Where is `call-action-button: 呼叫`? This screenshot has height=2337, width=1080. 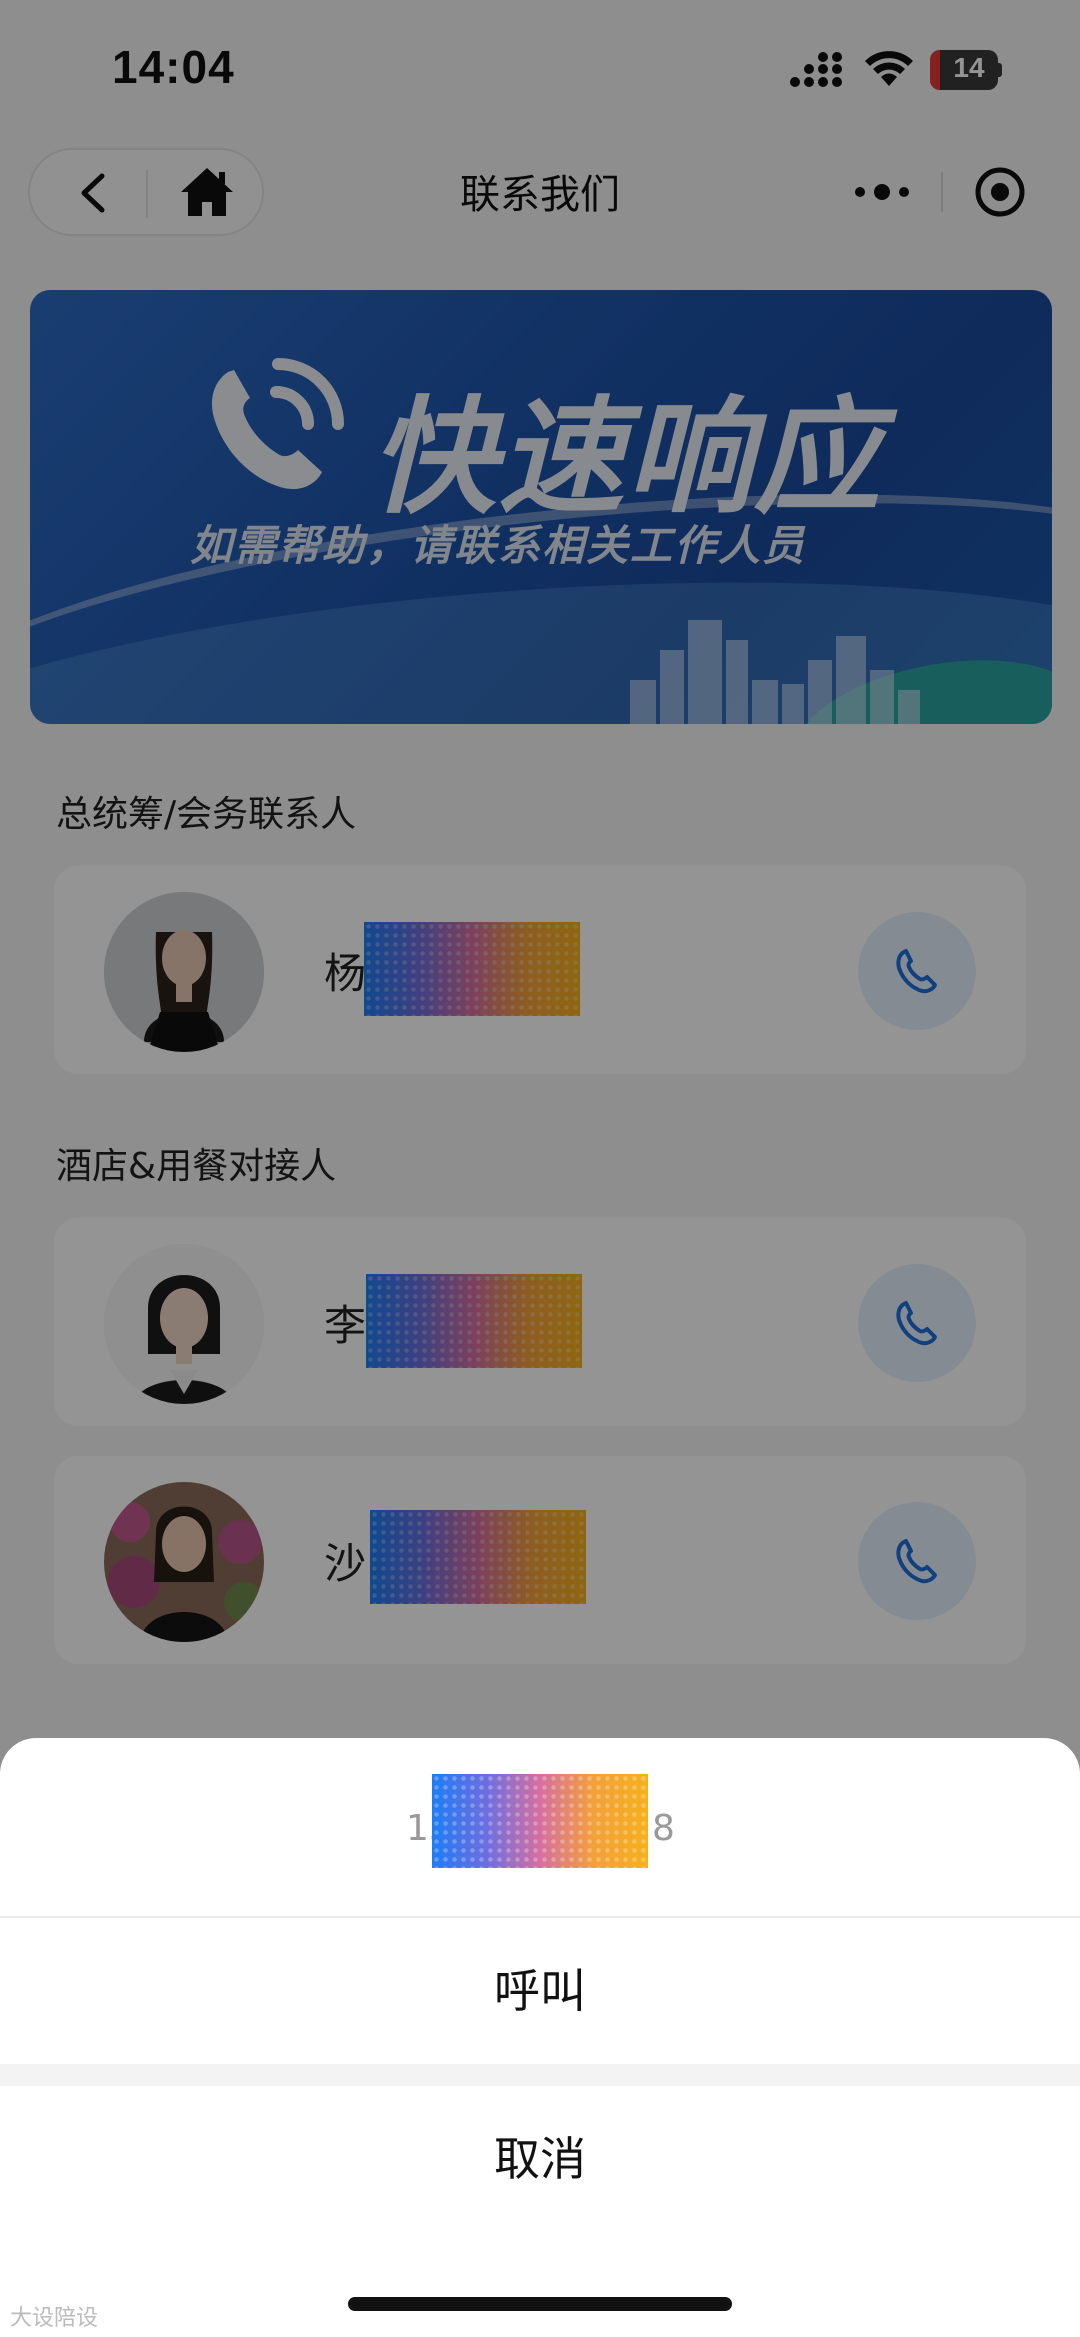 call-action-button: 呼叫 is located at coordinates (540, 1991).